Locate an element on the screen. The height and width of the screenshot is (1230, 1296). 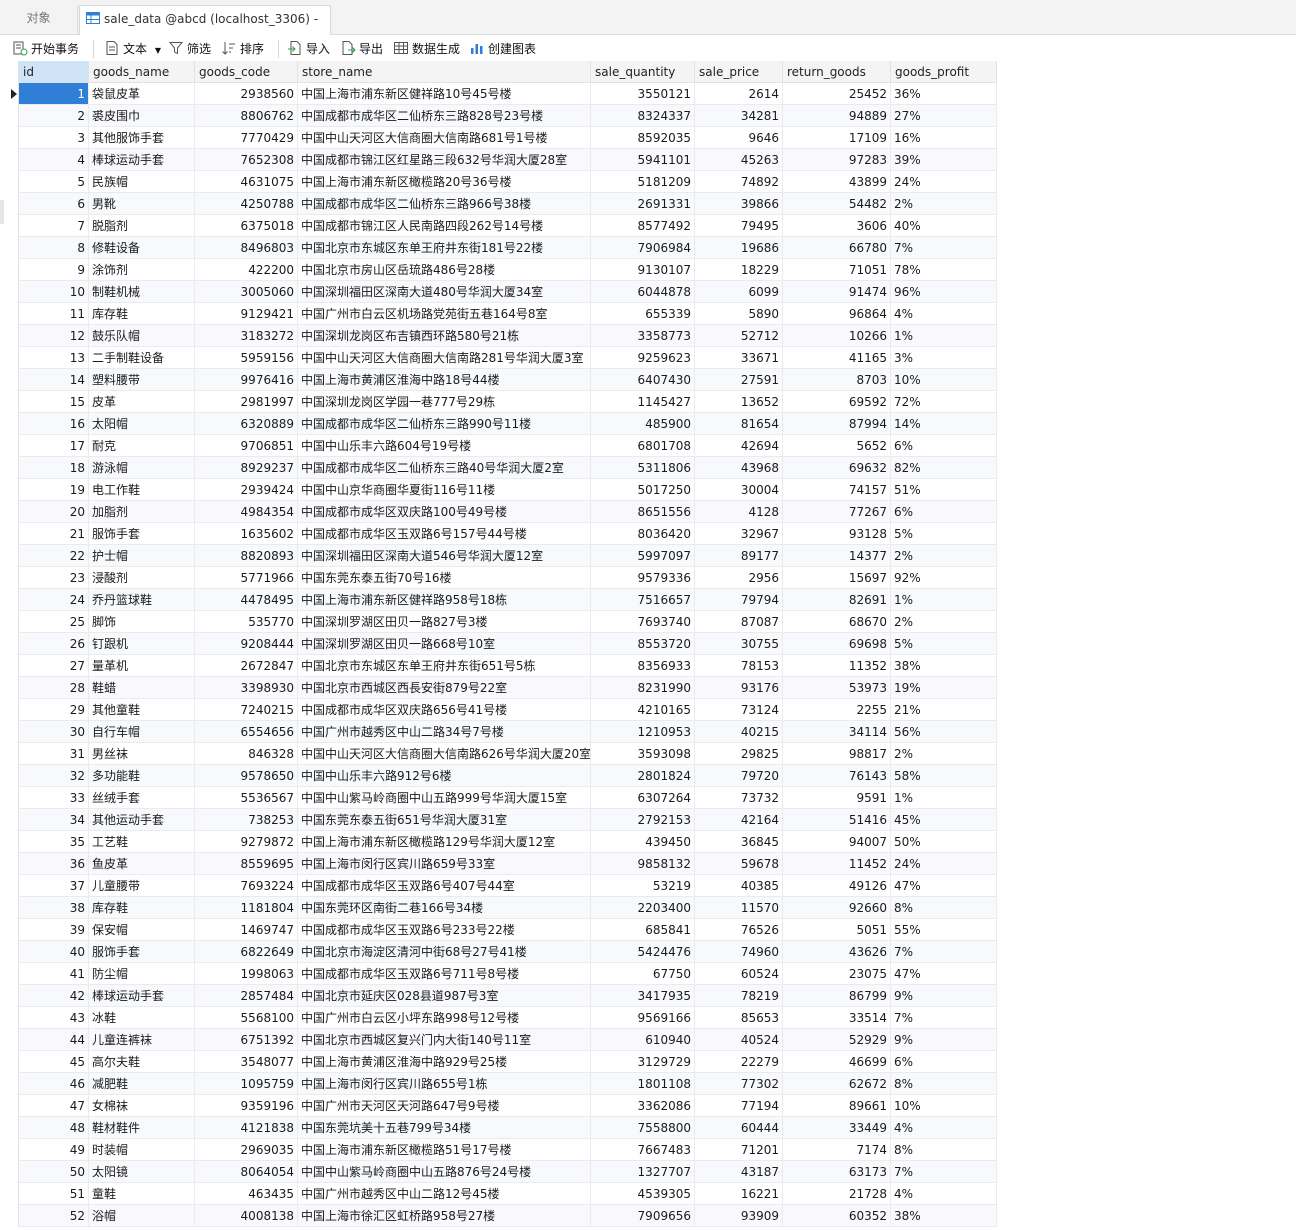
cell-sale-quantity: 1327707 is located at coordinates (643, 1172).